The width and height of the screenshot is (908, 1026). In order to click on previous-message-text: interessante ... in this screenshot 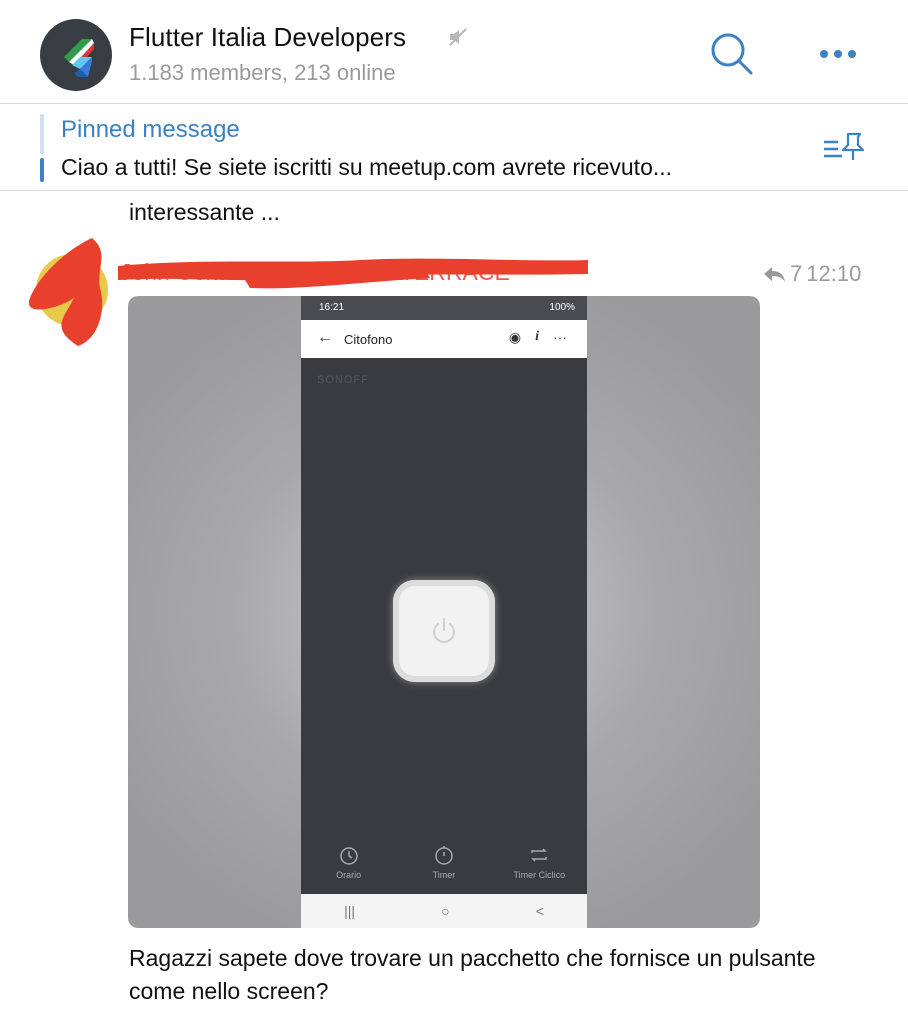, I will do `click(204, 212)`.